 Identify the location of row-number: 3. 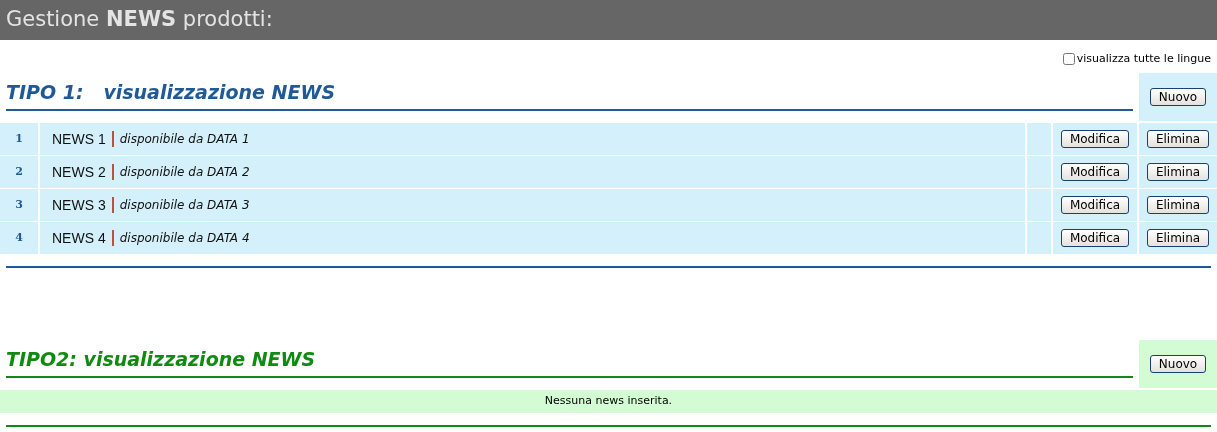
(19, 205).